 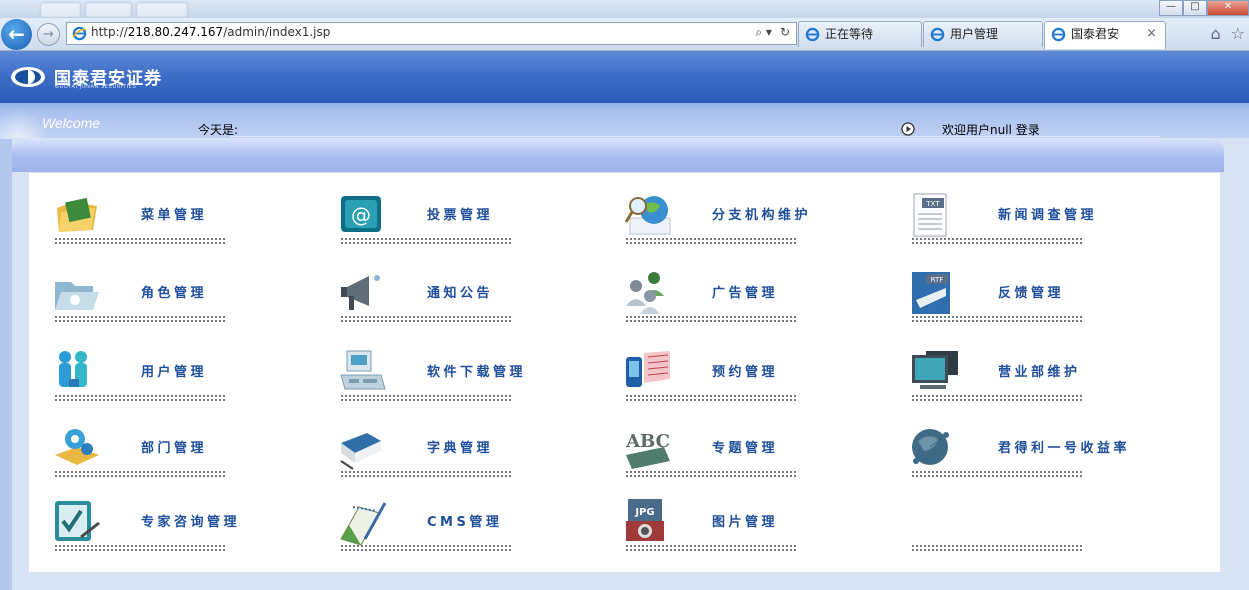 I want to click on module-label: 营业部维护, so click(x=1039, y=372).